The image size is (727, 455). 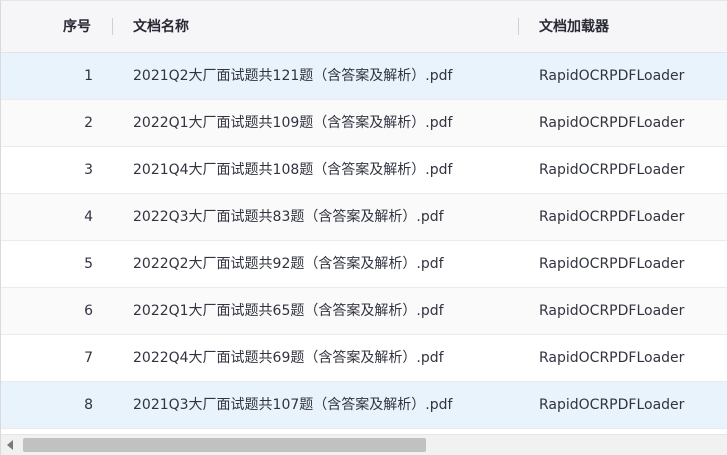 What do you see at coordinates (574, 27) in the screenshot?
I see `column-header-loader: 文档加载器` at bounding box center [574, 27].